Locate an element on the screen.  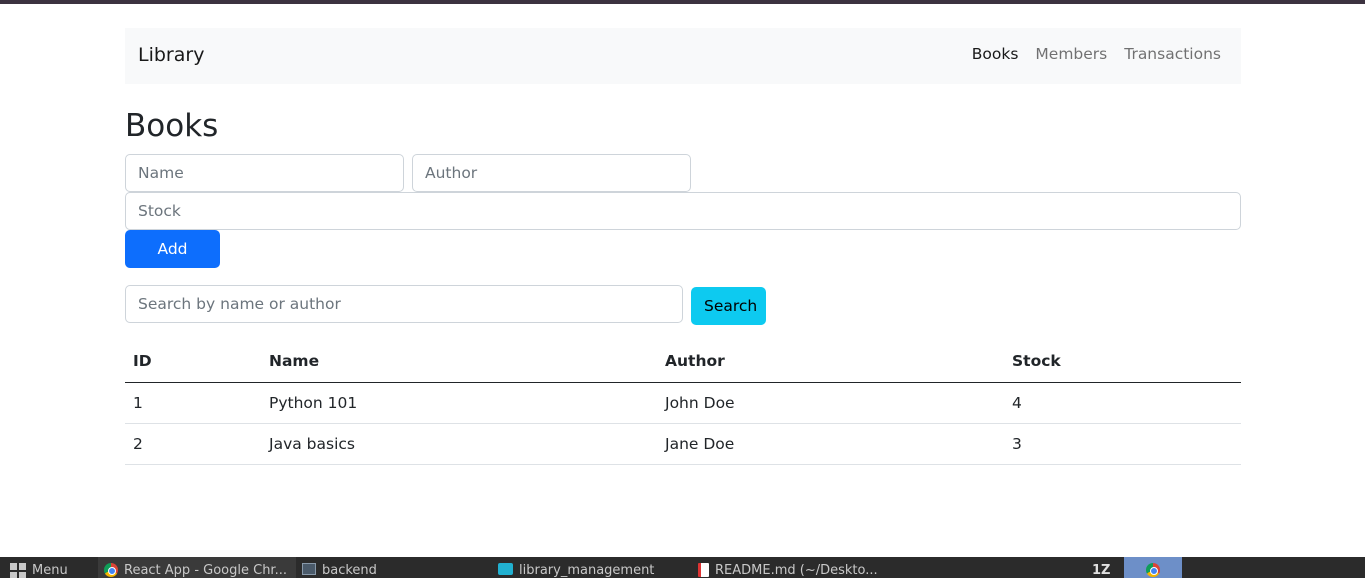
app-grid-icon is located at coordinates (18, 570).